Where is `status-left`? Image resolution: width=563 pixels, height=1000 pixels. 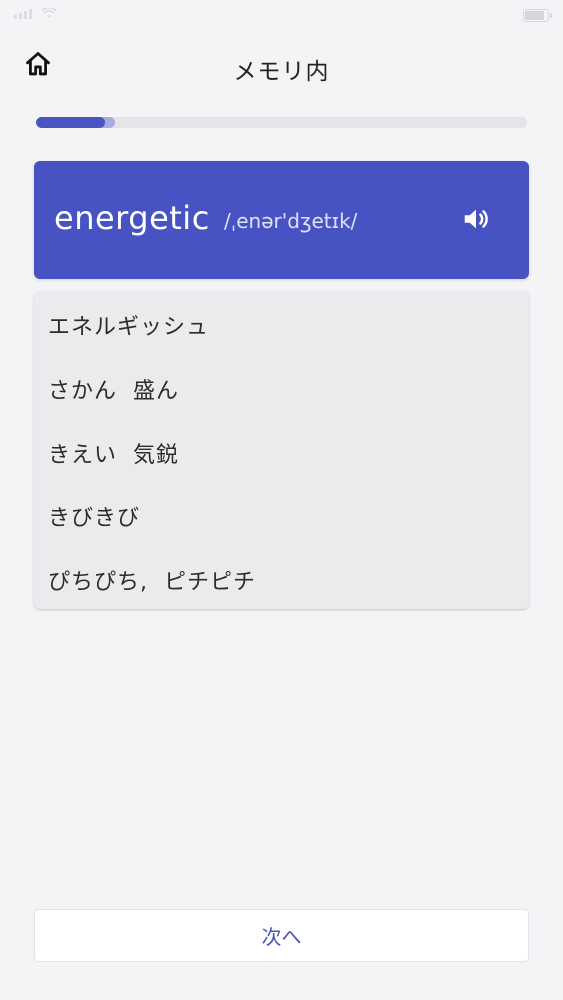
status-left is located at coordinates (35, 14).